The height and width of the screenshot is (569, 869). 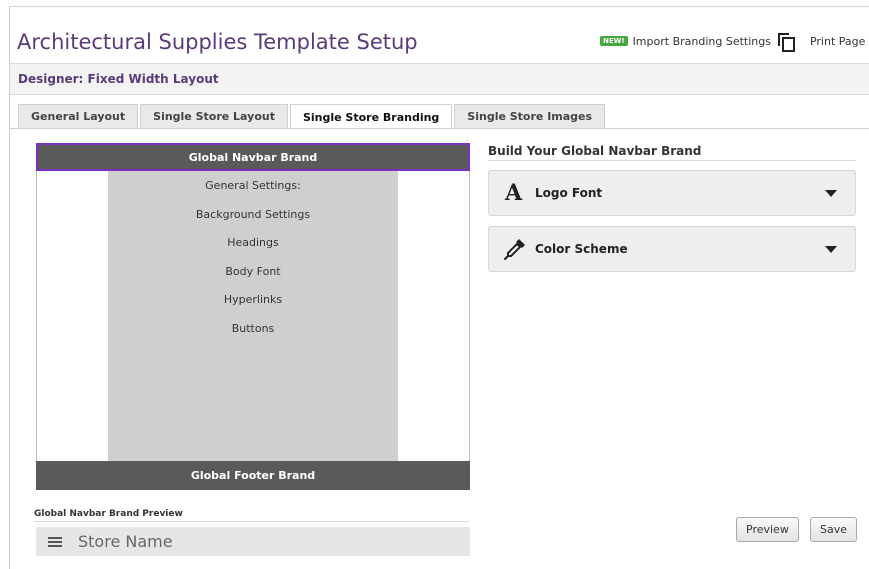 What do you see at coordinates (672, 160) in the screenshot?
I see `builder-divider` at bounding box center [672, 160].